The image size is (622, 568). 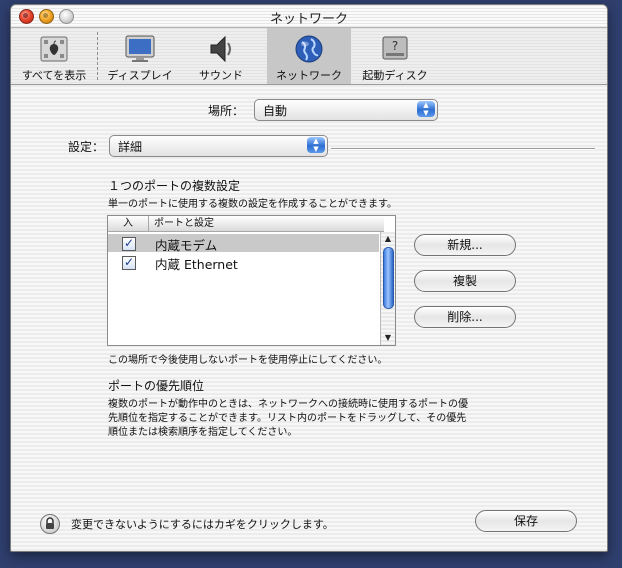 What do you see at coordinates (308, 19) in the screenshot?
I see `window-title: ネットワーク` at bounding box center [308, 19].